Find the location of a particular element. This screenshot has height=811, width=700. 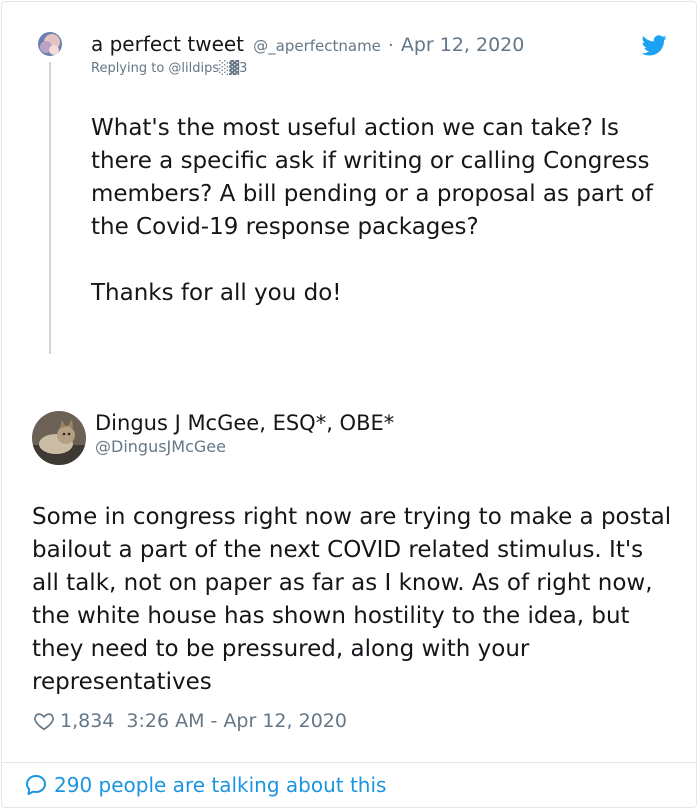

thread-connector-line is located at coordinates (50, 208).